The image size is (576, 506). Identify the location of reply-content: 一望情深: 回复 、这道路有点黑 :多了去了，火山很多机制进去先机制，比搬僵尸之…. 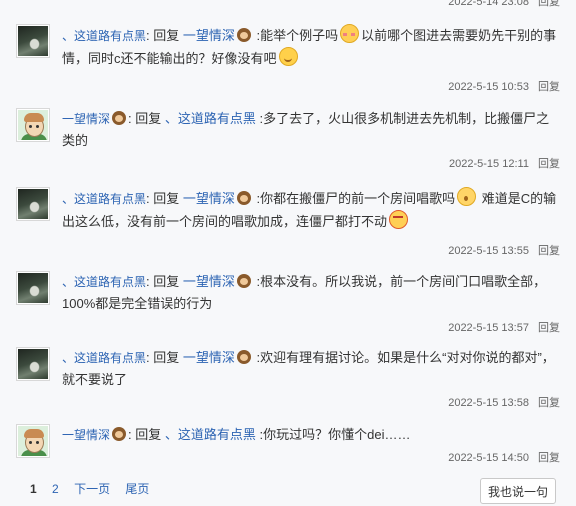
(306, 129).